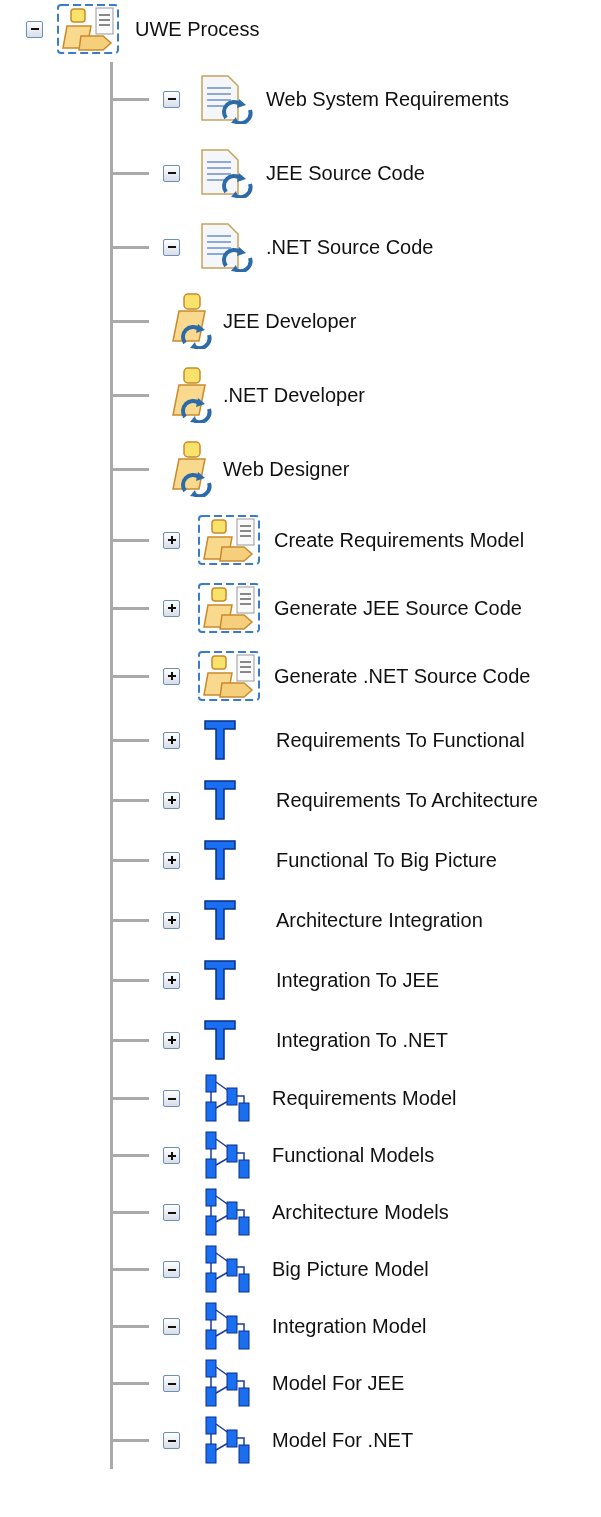 This screenshot has height=1517, width=601. Describe the element at coordinates (398, 608) in the screenshot. I see `tree-item-label: Generate JEE Source Code` at that location.